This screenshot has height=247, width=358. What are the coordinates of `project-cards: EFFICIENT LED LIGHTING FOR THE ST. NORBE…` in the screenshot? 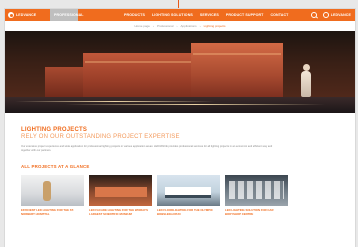 It's located at (180, 195).